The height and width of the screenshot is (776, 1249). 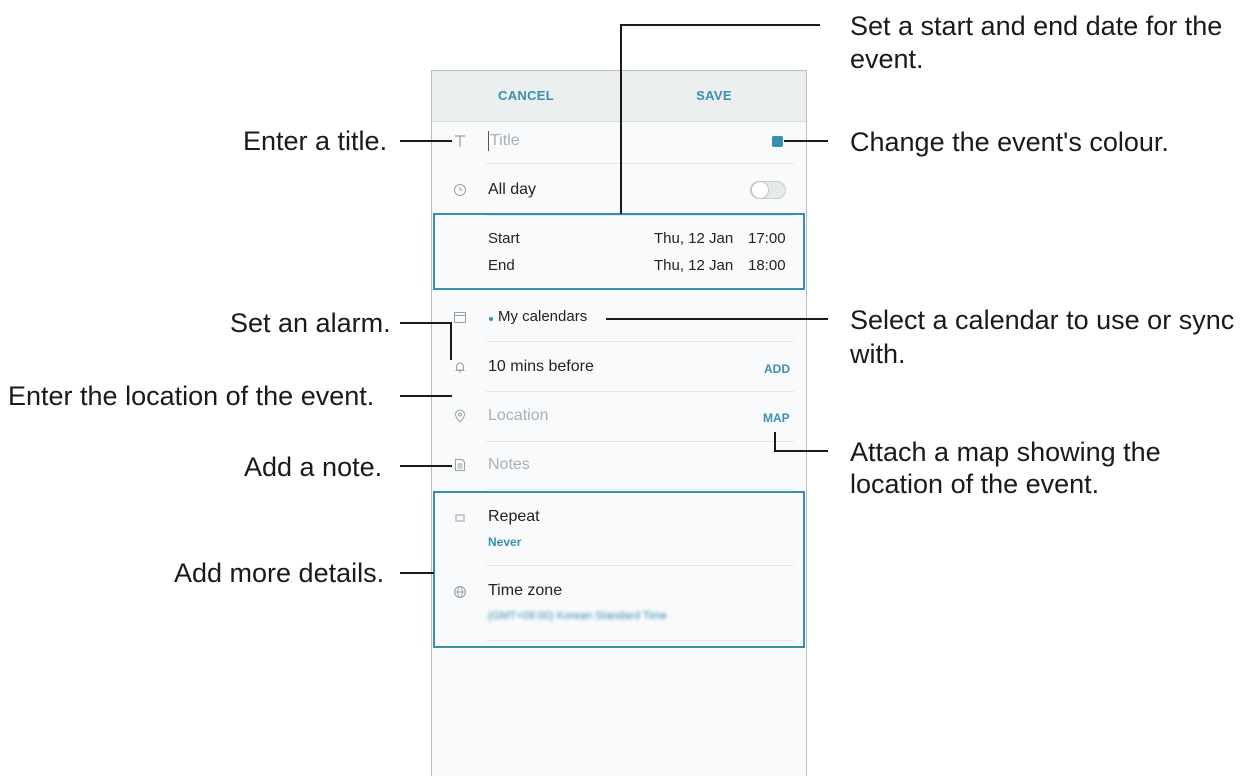 What do you see at coordinates (775, 441) in the screenshot?
I see `map-callout-line-v` at bounding box center [775, 441].